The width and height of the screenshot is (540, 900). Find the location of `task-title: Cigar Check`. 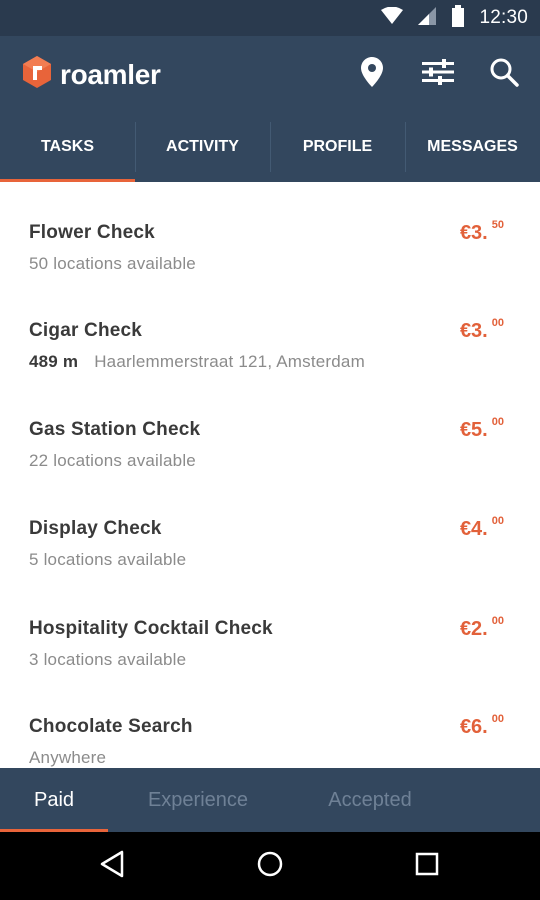

task-title: Cigar Check is located at coordinates (86, 330).